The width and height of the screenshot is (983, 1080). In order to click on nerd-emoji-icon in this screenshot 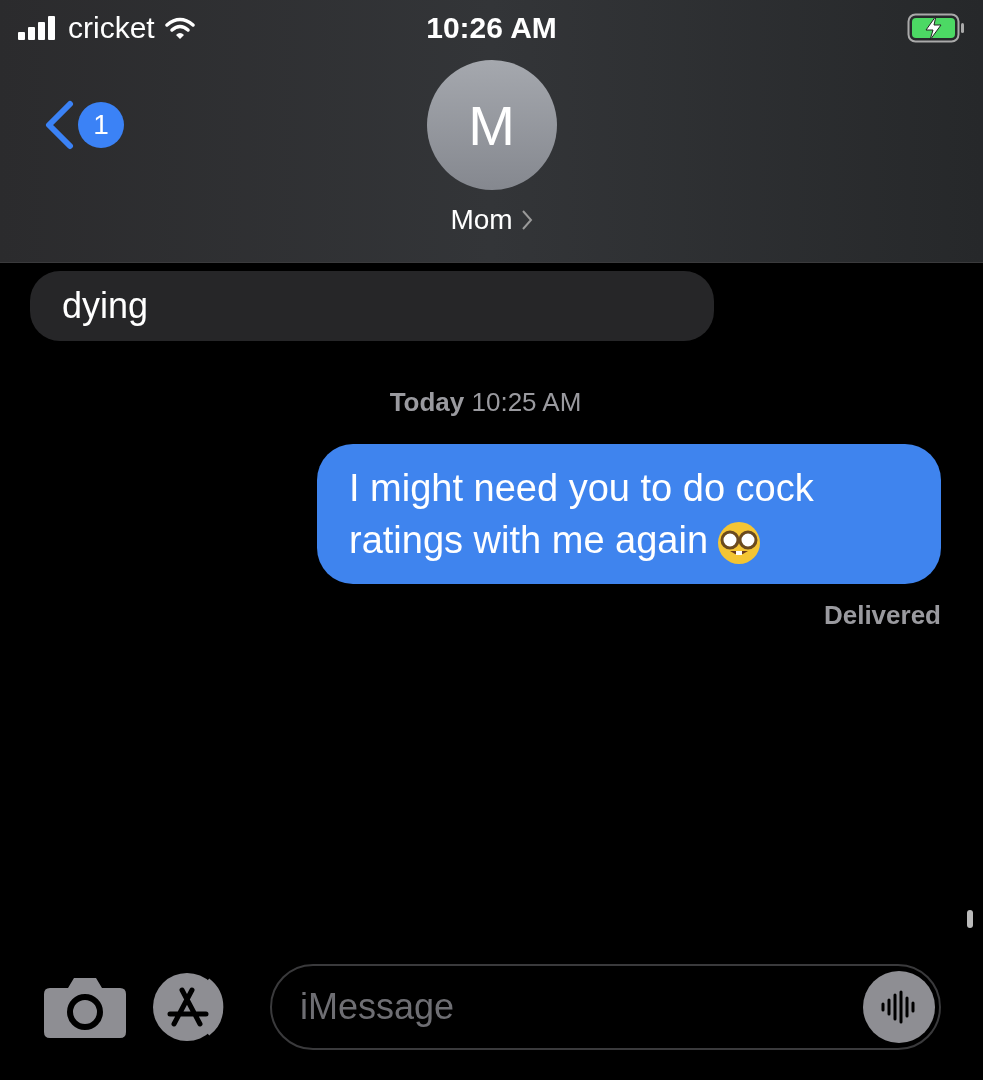, I will do `click(739, 542)`.